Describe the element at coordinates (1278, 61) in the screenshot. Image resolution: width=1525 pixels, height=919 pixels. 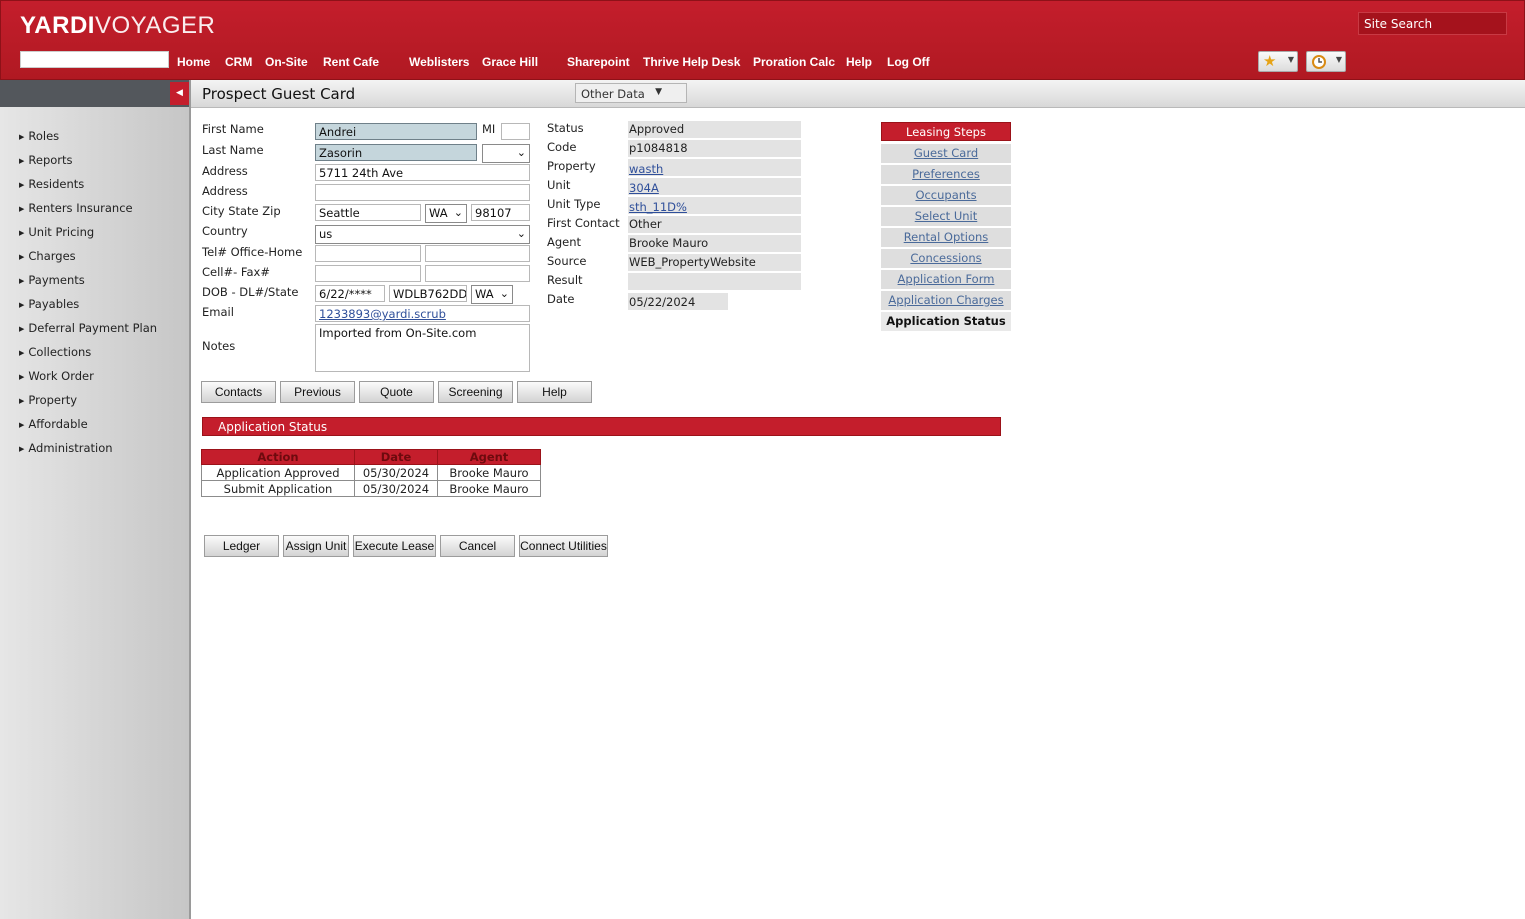
I see `favorites-button: ★ ▼` at that location.